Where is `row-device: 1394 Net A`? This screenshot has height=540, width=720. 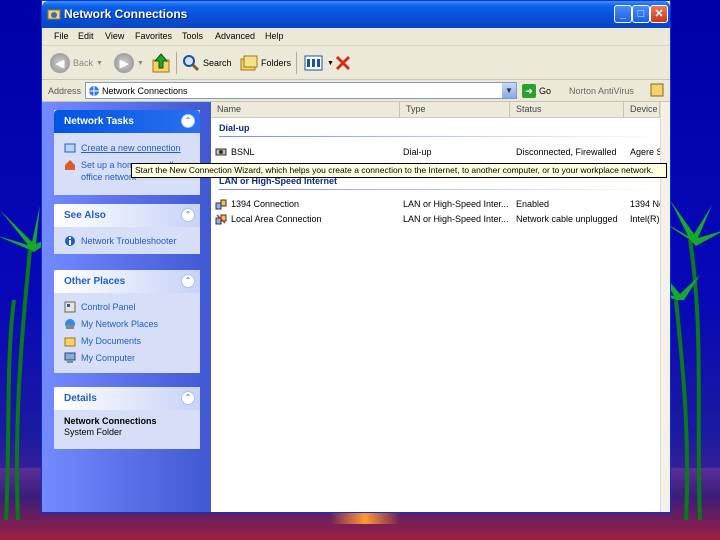
row-device: 1394 Net A is located at coordinates (645, 204).